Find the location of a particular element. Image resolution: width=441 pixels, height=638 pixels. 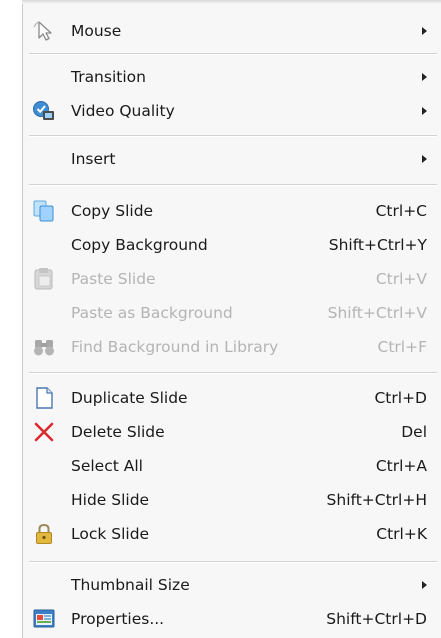

menu-item-label: Thumbnail Size is located at coordinates (130, 585).